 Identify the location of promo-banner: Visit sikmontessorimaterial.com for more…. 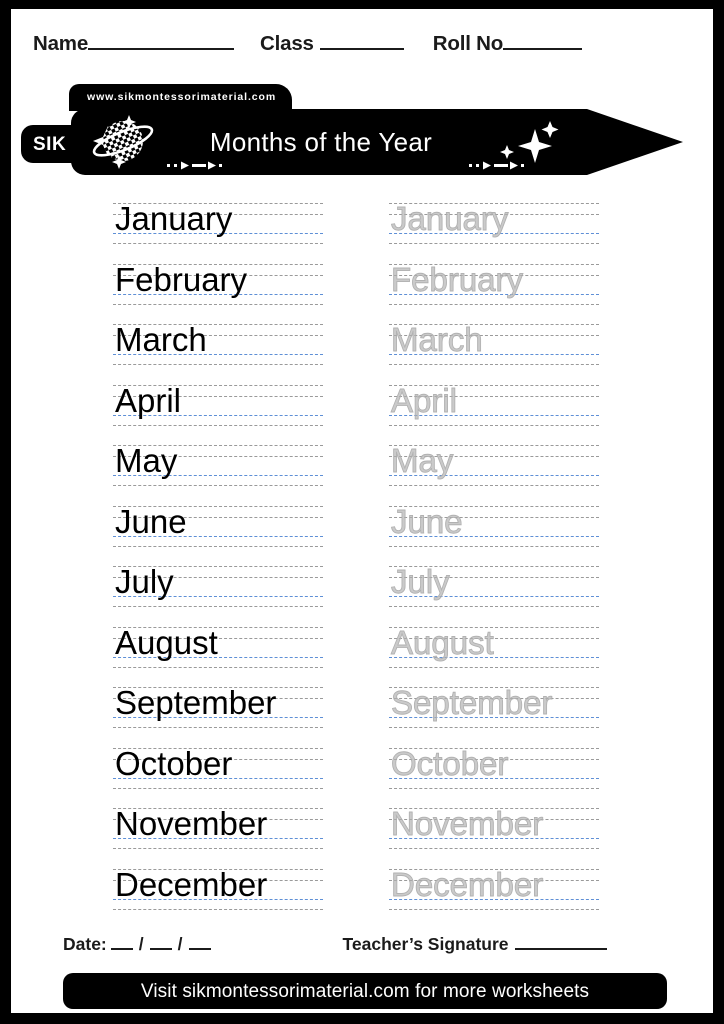
(365, 991).